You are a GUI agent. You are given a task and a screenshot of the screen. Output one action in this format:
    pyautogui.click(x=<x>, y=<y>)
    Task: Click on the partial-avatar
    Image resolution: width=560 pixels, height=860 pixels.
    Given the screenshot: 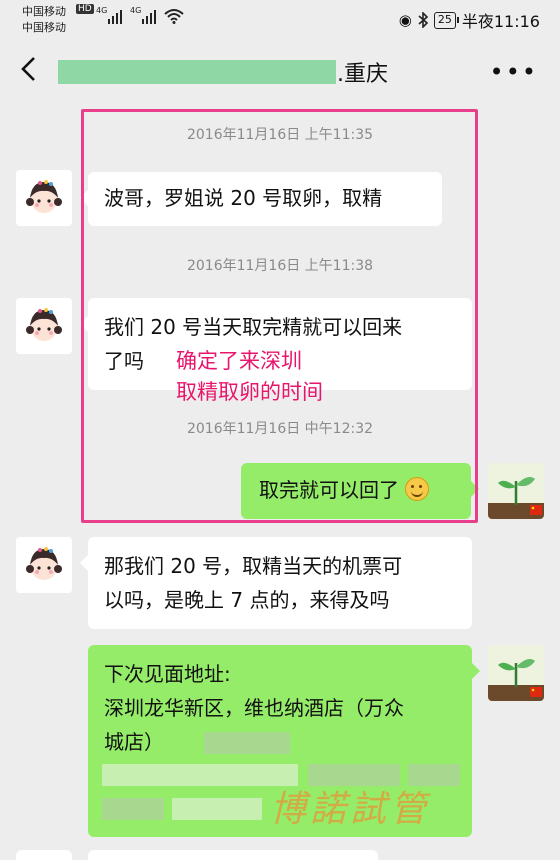 What is the action you would take?
    pyautogui.click(x=44, y=855)
    